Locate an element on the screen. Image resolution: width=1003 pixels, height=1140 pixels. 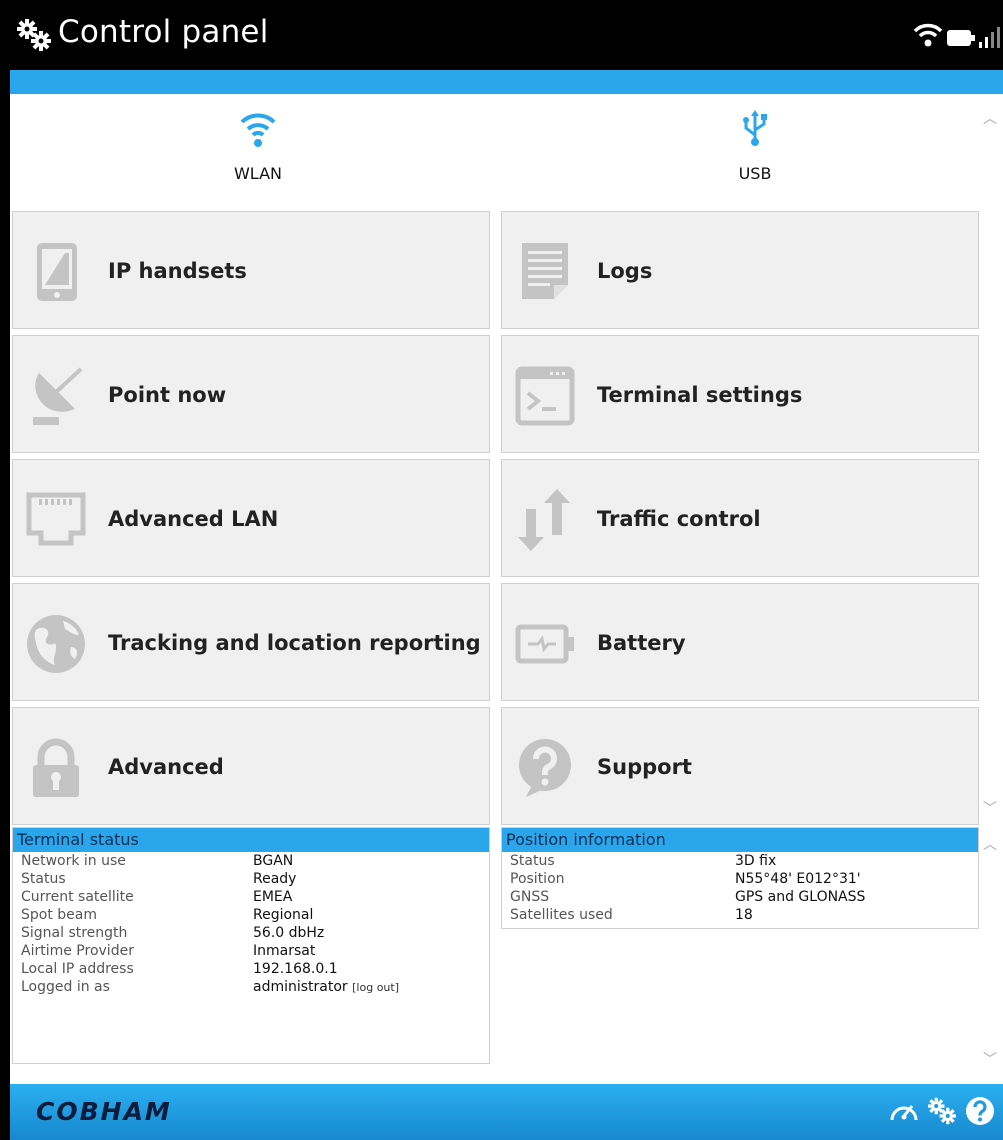
tile-label: Point now is located at coordinates (167, 395).